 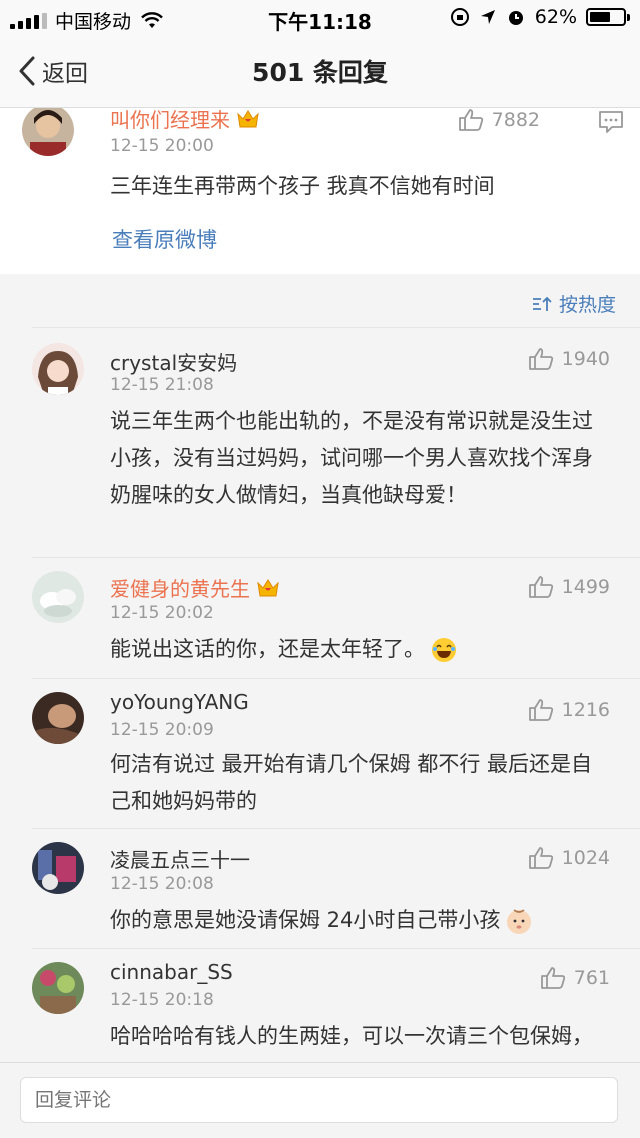 I want to click on comment-like-button: 1024, so click(x=569, y=858).